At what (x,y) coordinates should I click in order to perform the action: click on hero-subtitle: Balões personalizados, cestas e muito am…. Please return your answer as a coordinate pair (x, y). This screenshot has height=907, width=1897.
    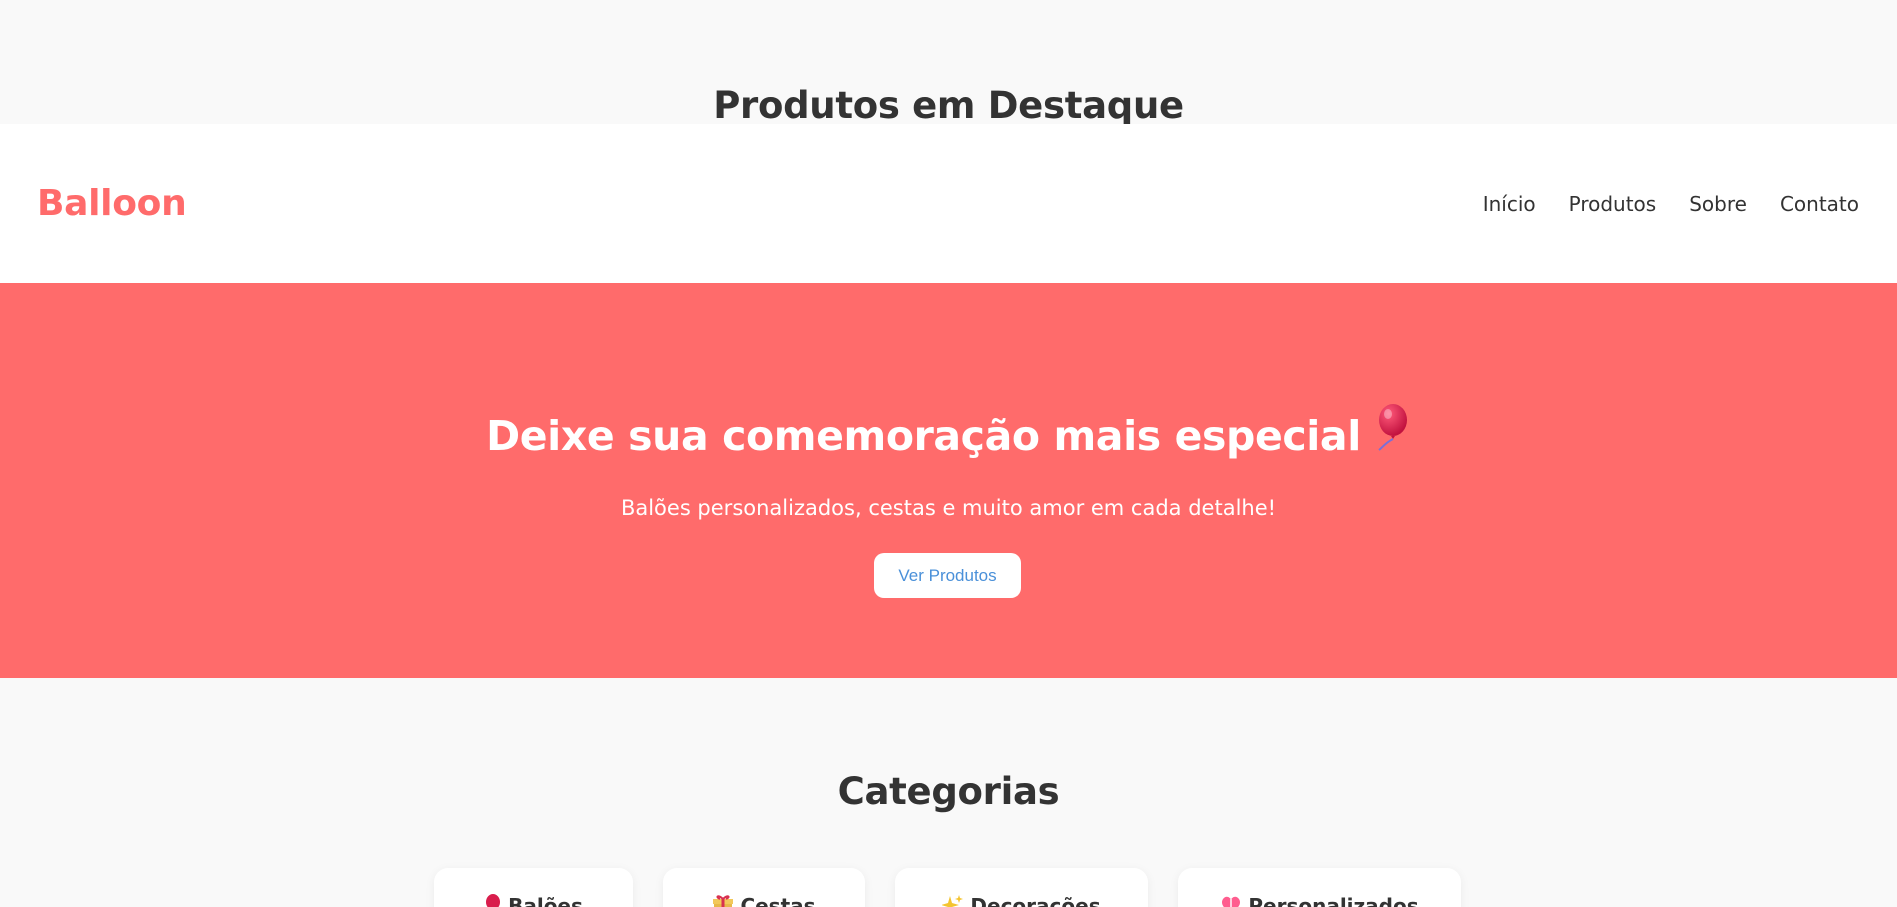
    Looking at the image, I should click on (948, 508).